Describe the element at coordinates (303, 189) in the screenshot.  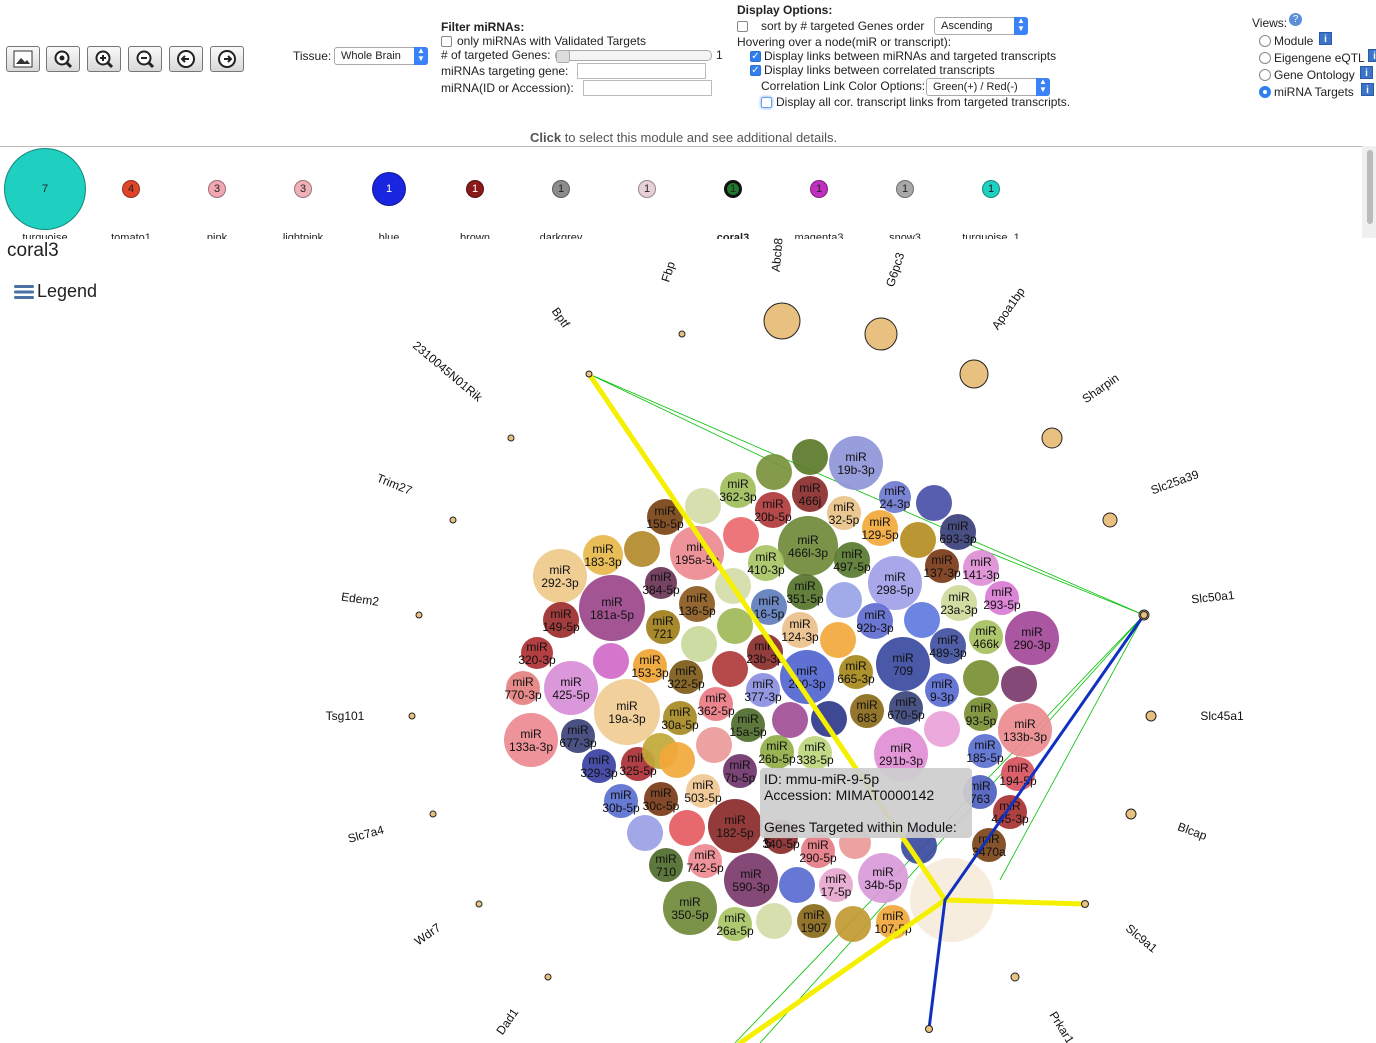
I see `module-node-lightpink: 3` at that location.